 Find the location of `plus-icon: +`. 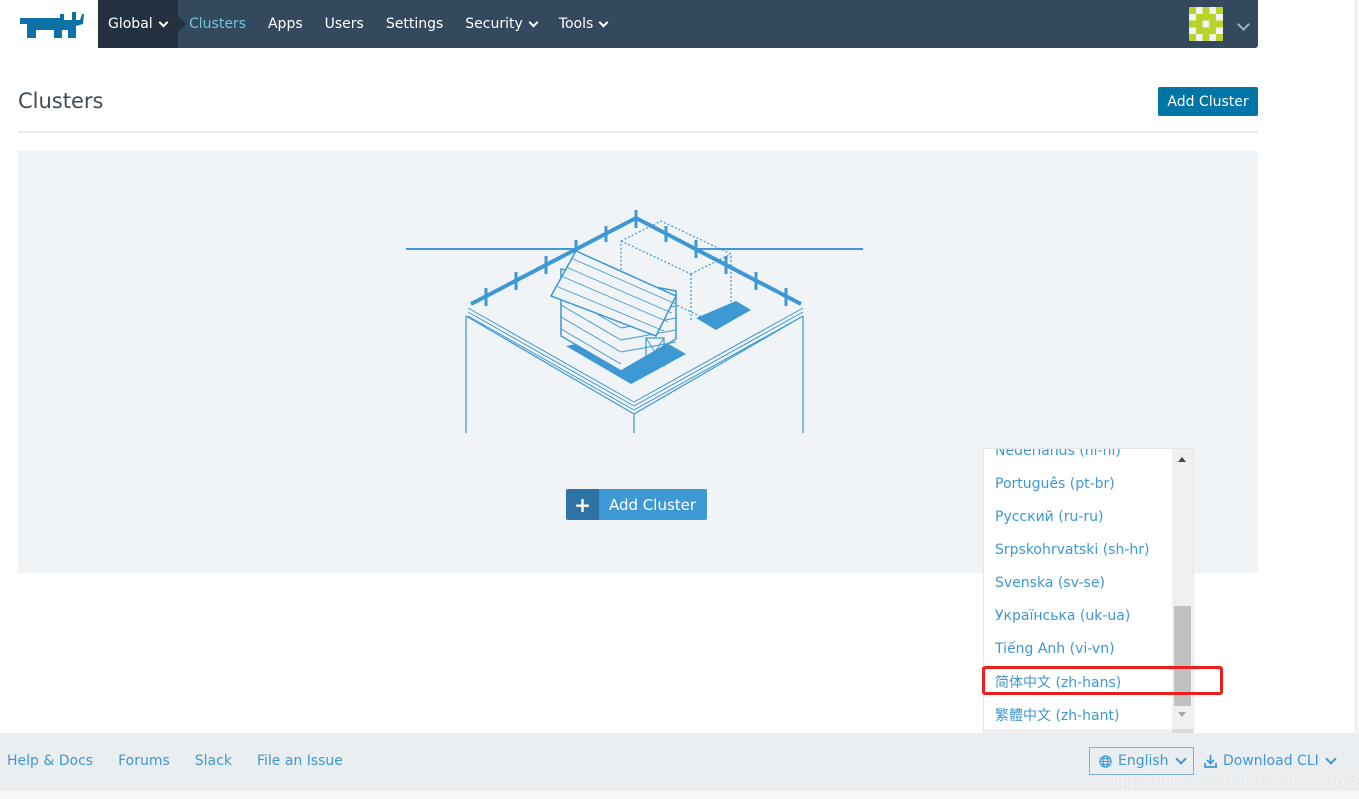

plus-icon: + is located at coordinates (582, 504).